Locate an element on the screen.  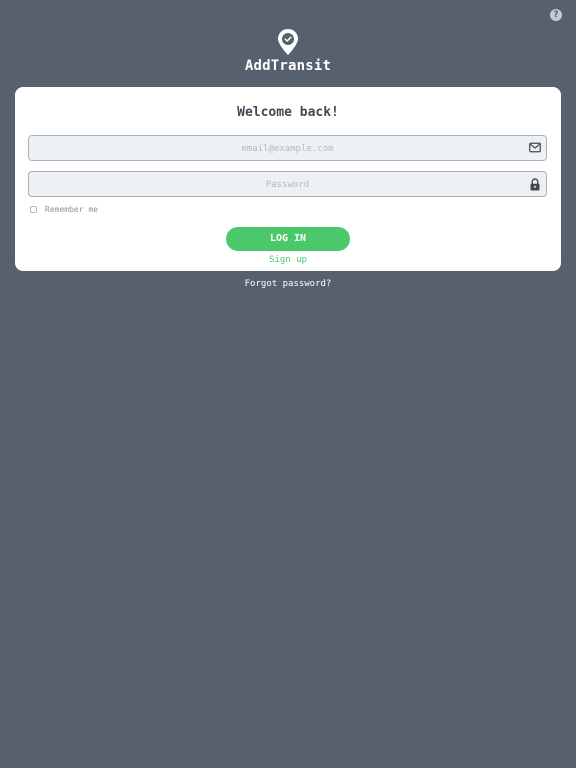
password-field is located at coordinates (287, 184).